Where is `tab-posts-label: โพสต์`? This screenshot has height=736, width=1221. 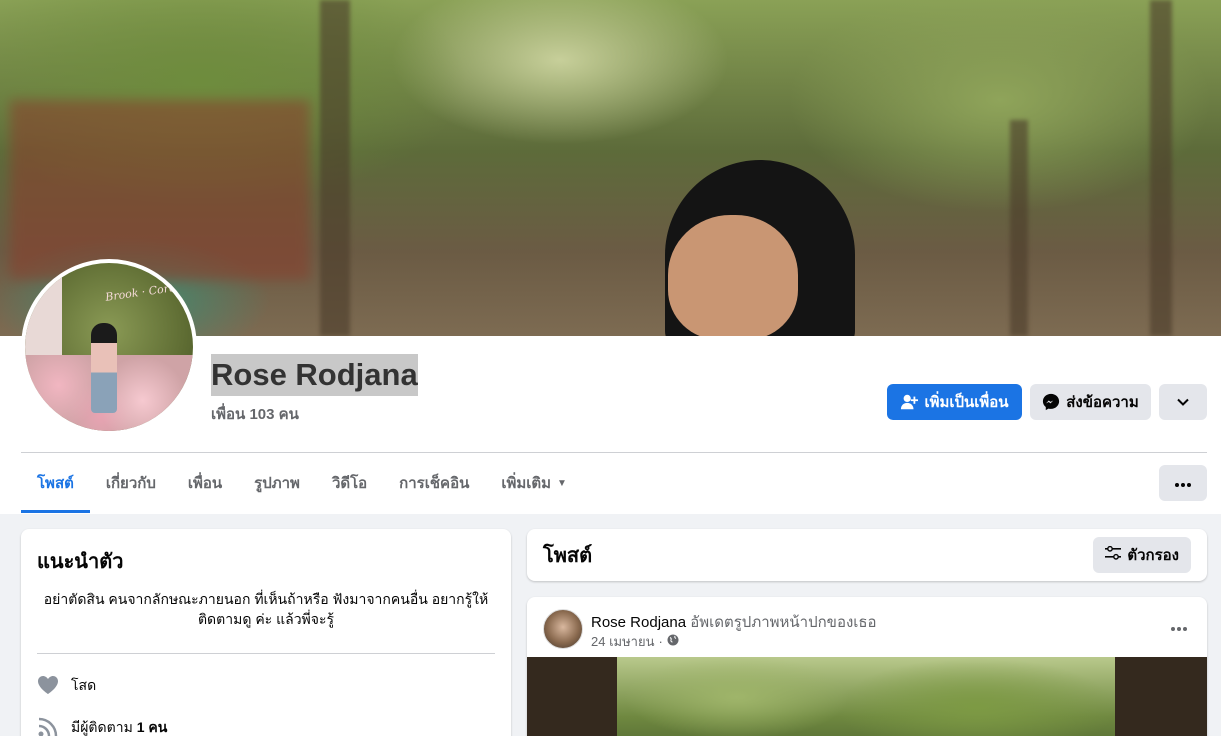 tab-posts-label: โพสต์ is located at coordinates (55, 483).